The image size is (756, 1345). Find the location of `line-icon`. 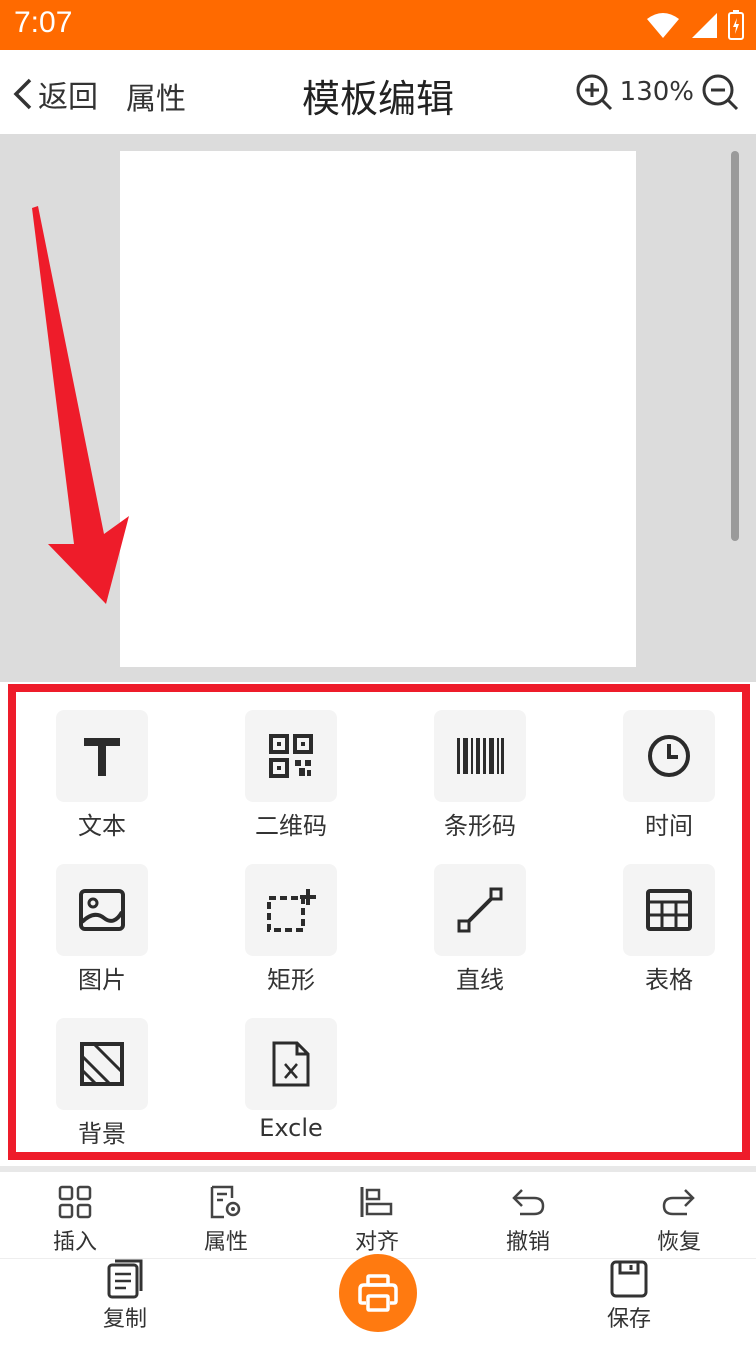

line-icon is located at coordinates (480, 910).